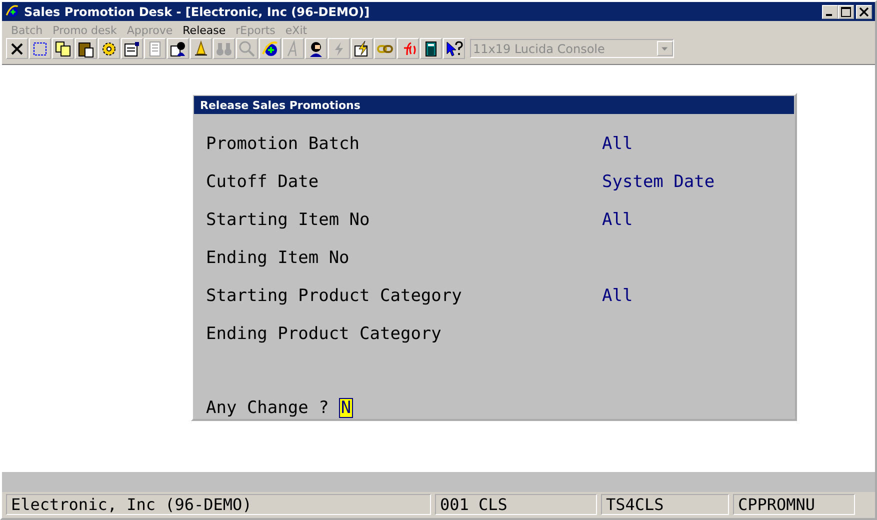 This screenshot has height=520, width=877. What do you see at coordinates (204, 30) in the screenshot?
I see `menu-item: Release` at bounding box center [204, 30].